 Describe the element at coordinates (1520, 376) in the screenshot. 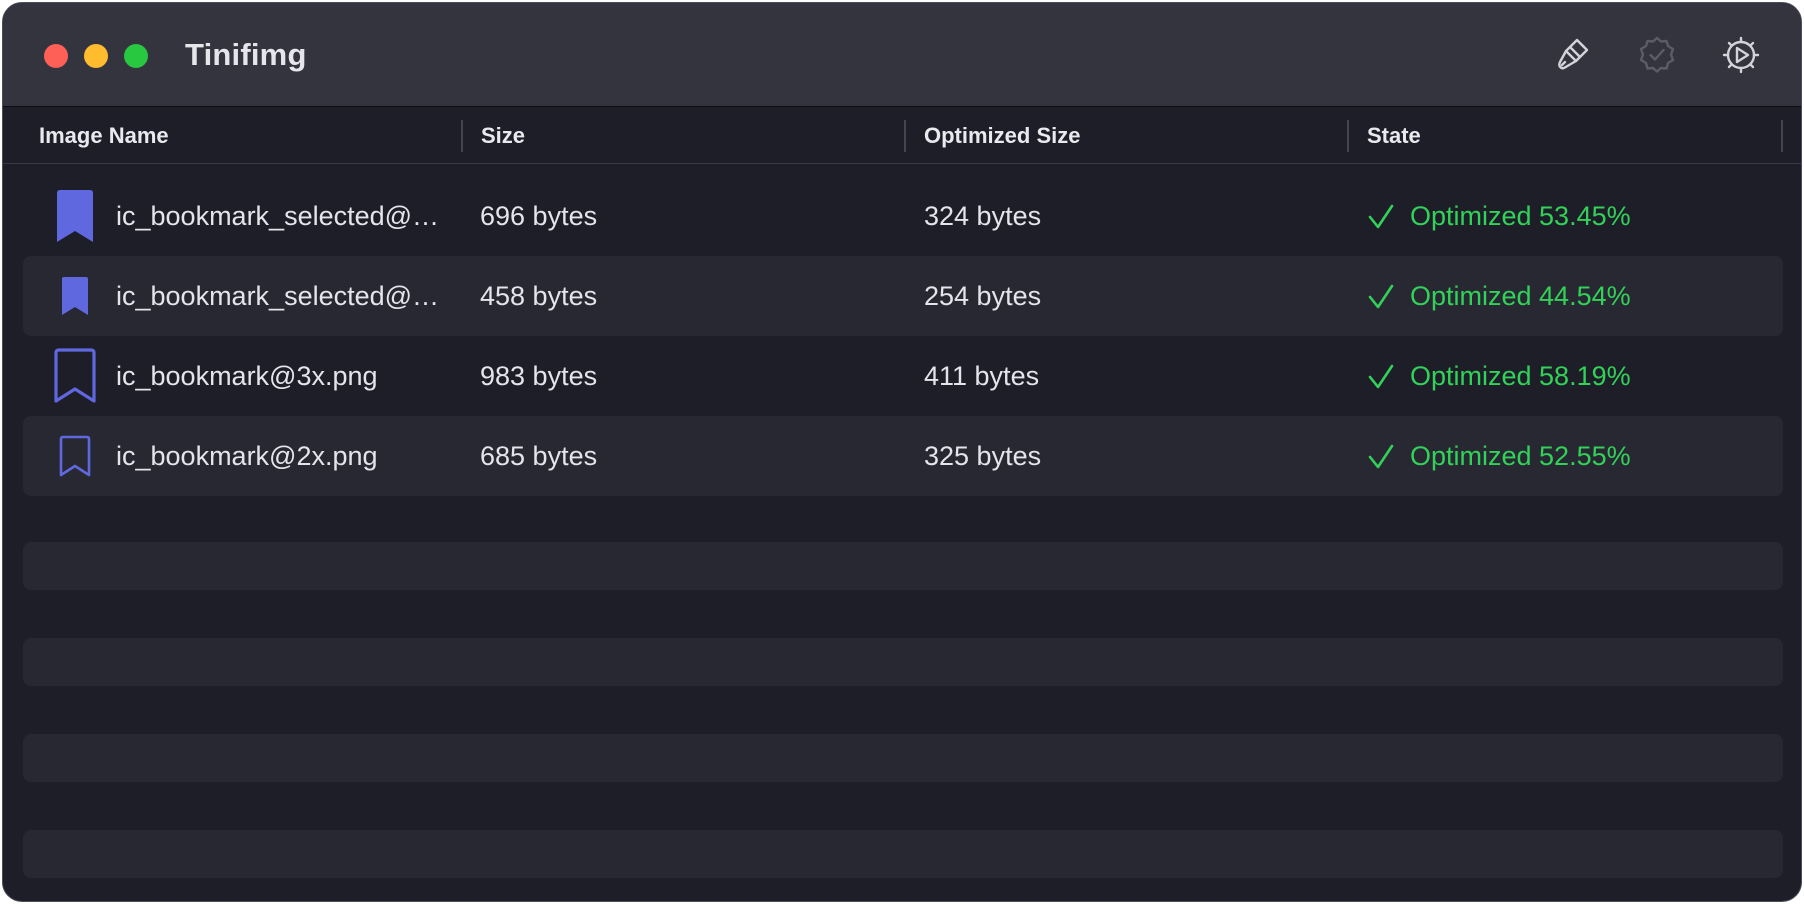

I see `optimization-state: Optimized 58.19%` at that location.